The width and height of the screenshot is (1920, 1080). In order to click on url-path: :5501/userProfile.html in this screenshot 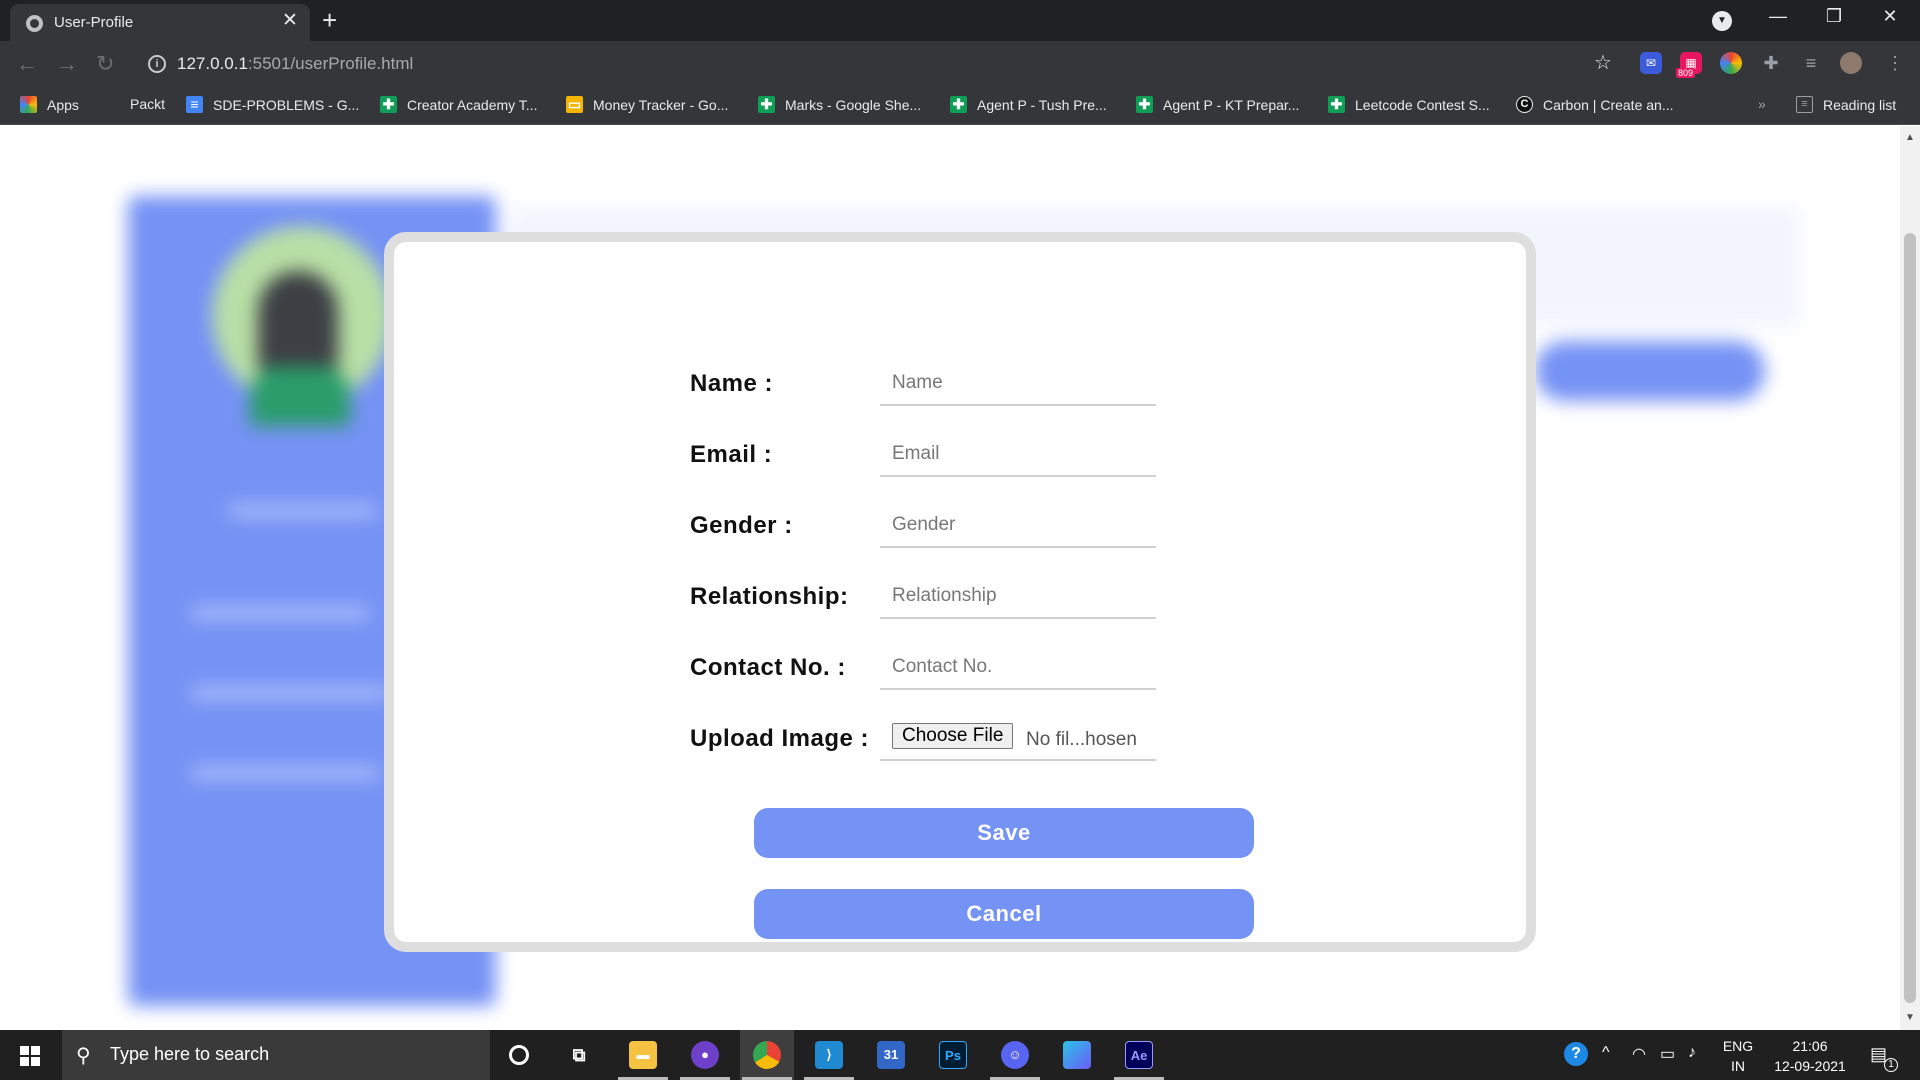, I will do `click(330, 63)`.